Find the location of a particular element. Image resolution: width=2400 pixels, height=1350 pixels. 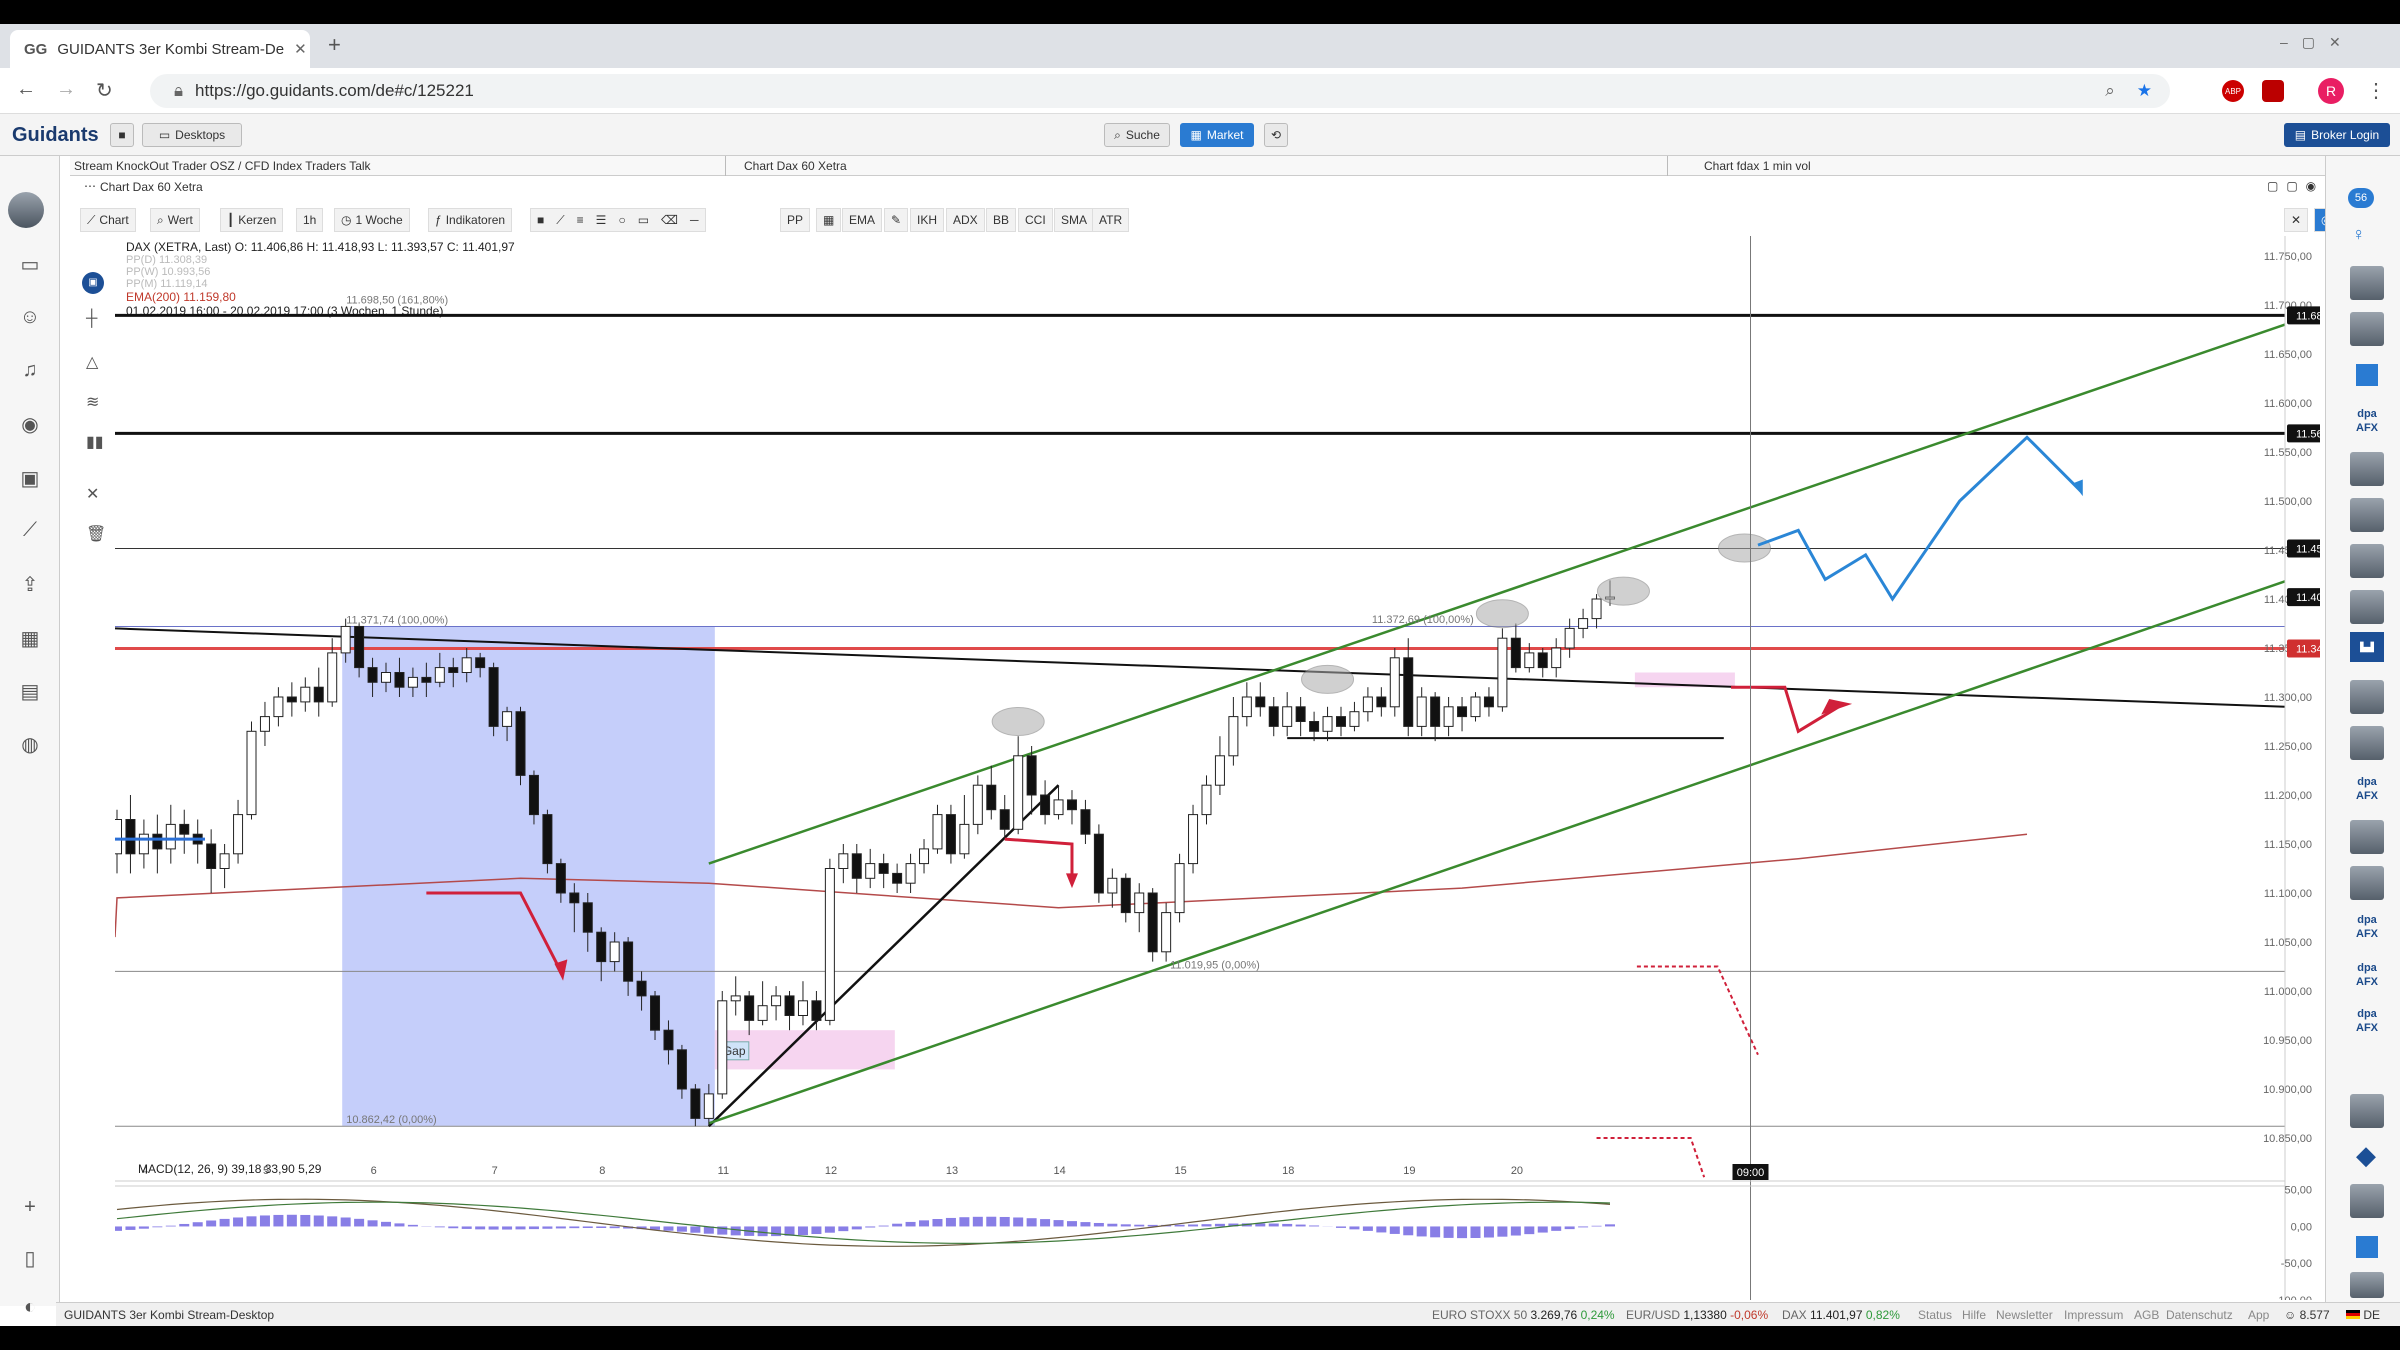

ticker-dax: DAX 11.401,97 0,82% is located at coordinates (1841, 1315).